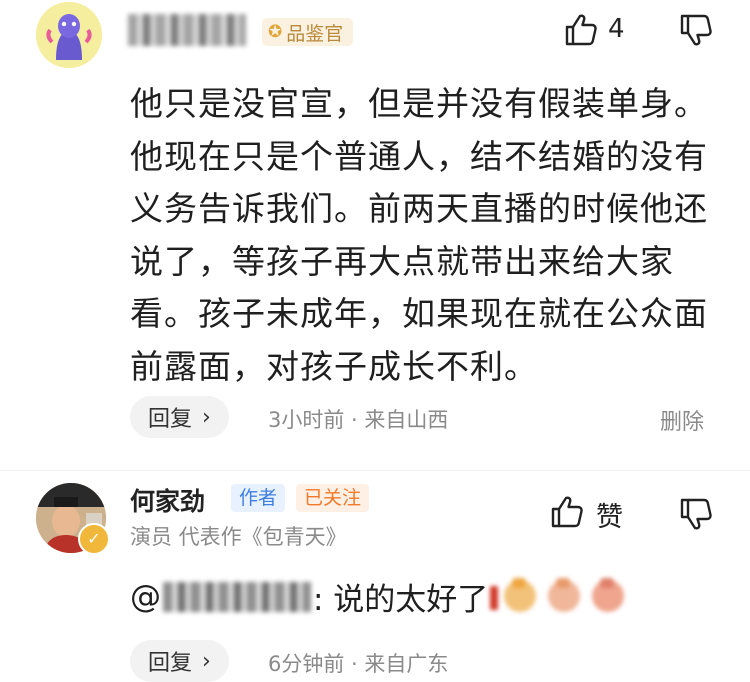 The image size is (750, 682). Describe the element at coordinates (358, 664) in the screenshot. I see `comment-time-location: 6分钟前 · 来自广东` at that location.